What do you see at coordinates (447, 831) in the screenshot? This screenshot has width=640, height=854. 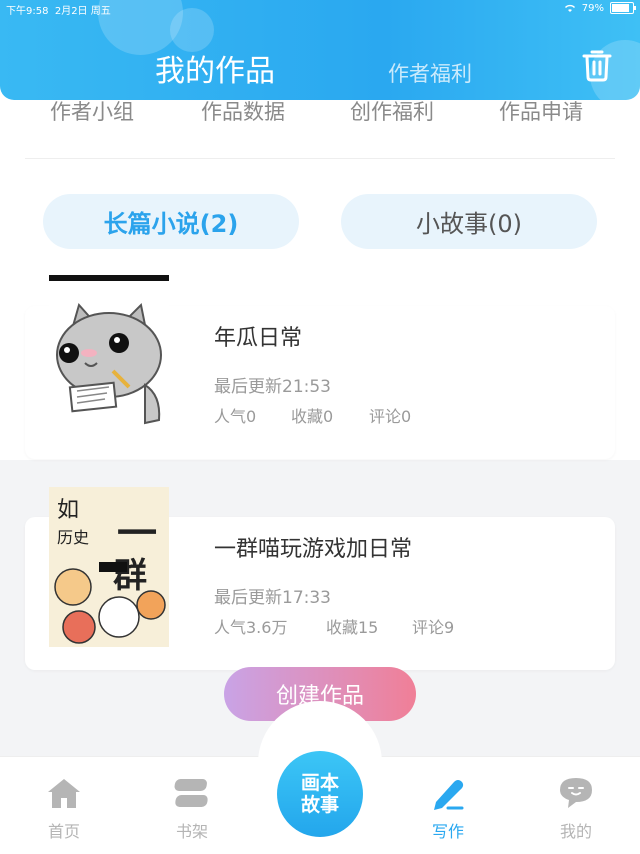 I see `tab-write-label: 写作` at bounding box center [447, 831].